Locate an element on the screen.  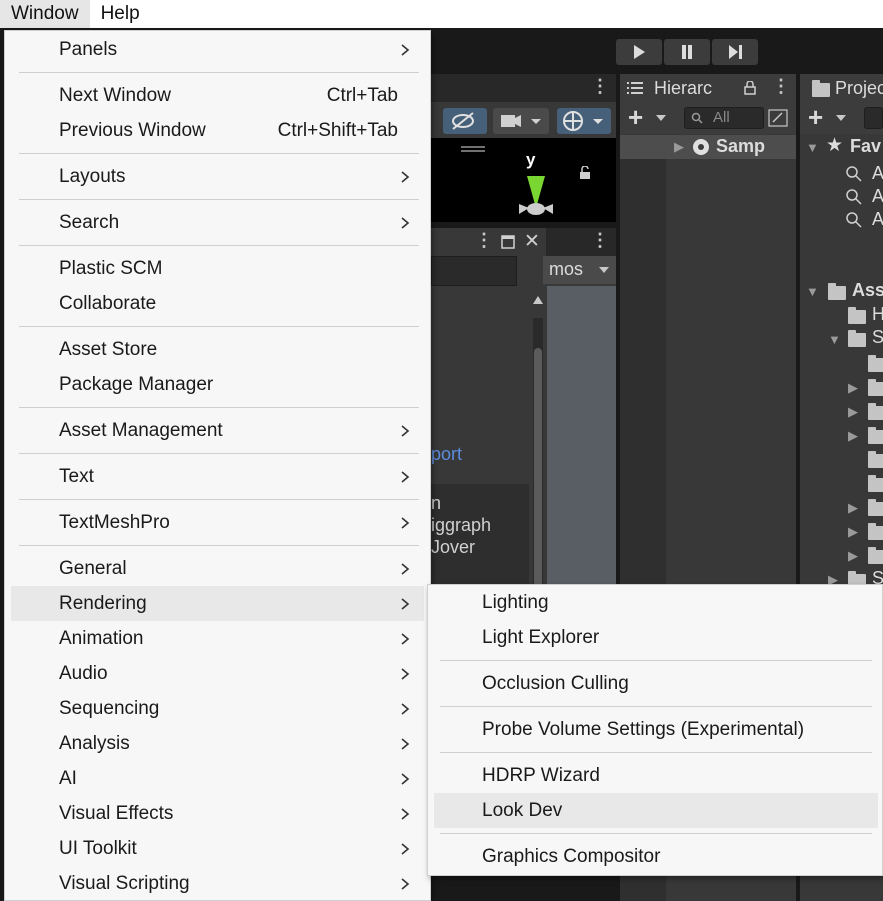
menu-item-search: Search is located at coordinates (217, 222).